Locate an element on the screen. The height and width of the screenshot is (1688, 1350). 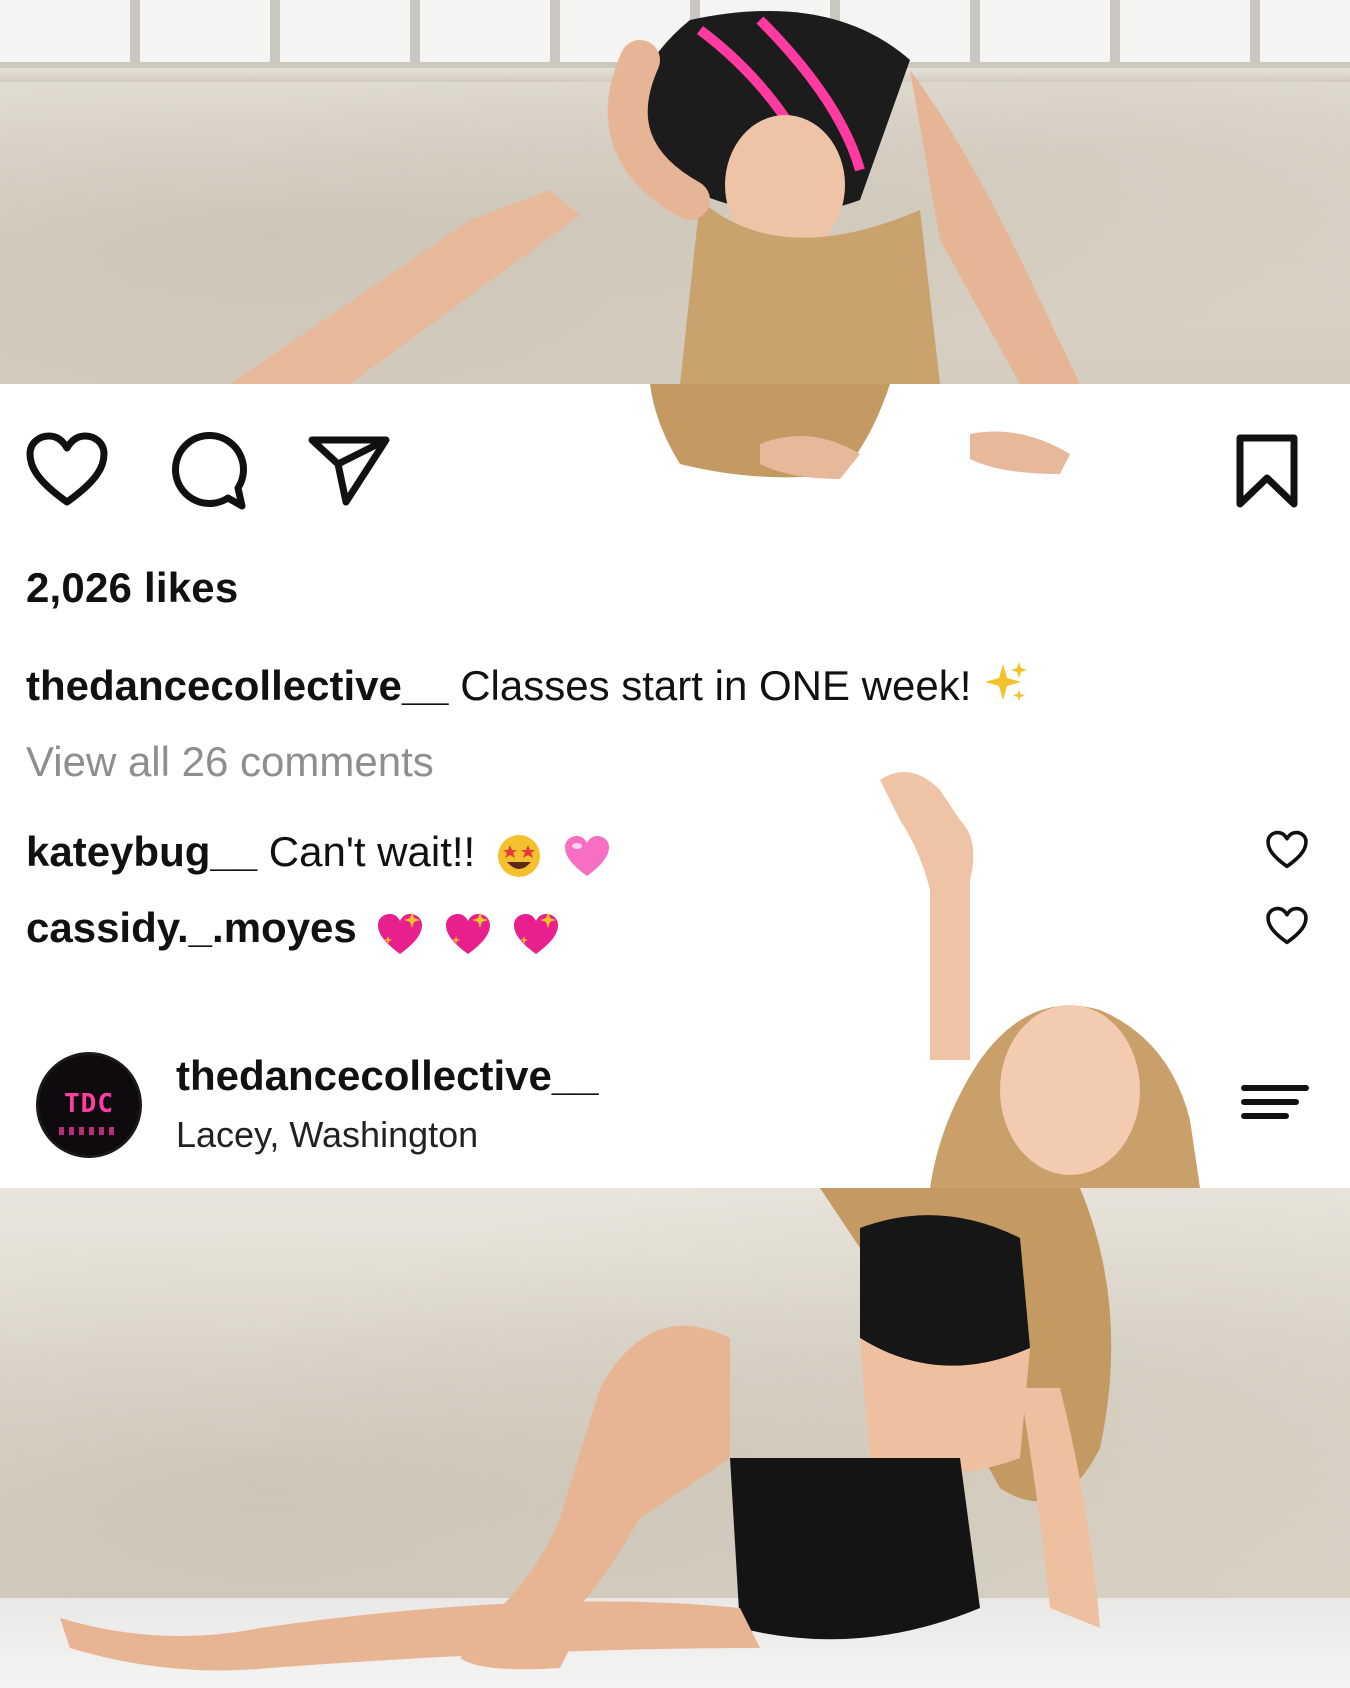
comment-row: cassidy._.moyes is located at coordinates (297, 930).